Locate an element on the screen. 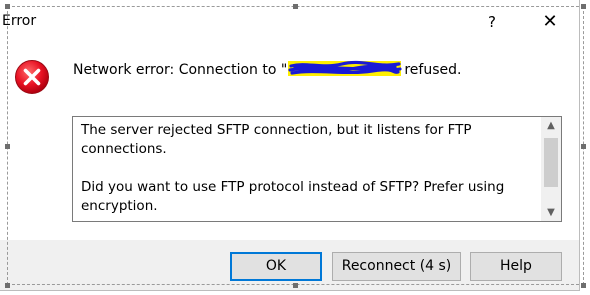 The image size is (590, 295). resize-handle-bottom-mid is located at coordinates (295, 285).